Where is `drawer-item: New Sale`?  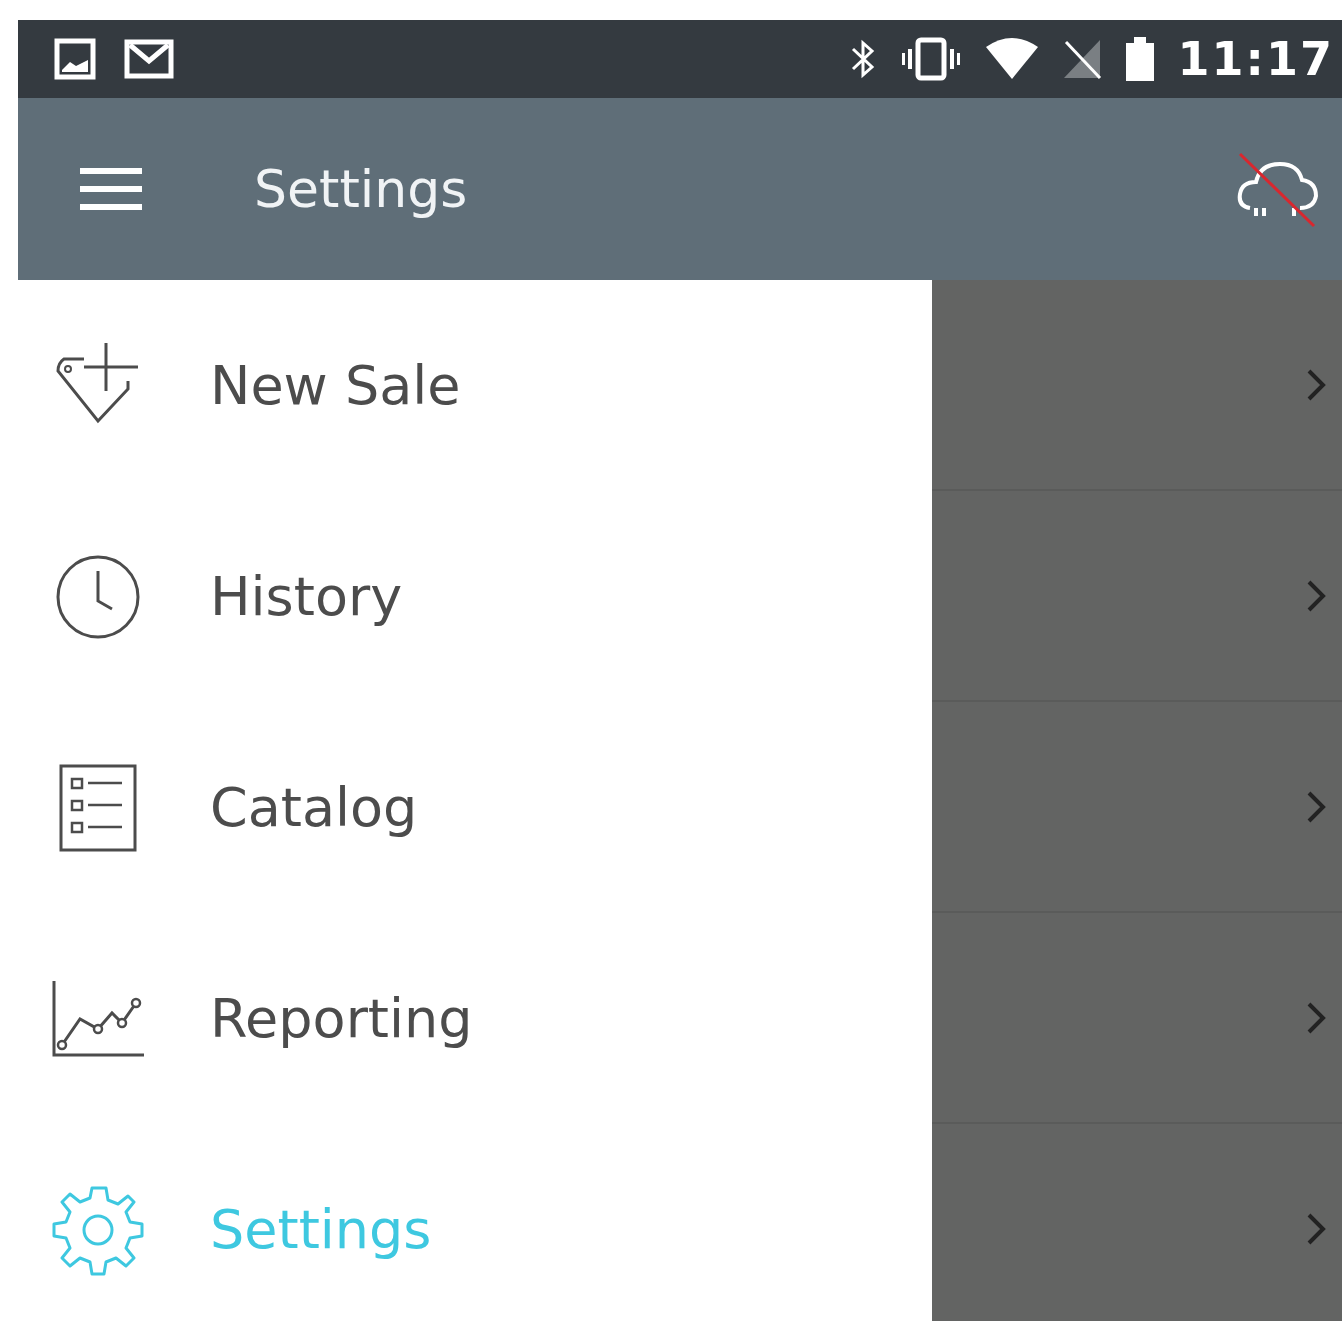
drawer-item: New Sale is located at coordinates (466, 385).